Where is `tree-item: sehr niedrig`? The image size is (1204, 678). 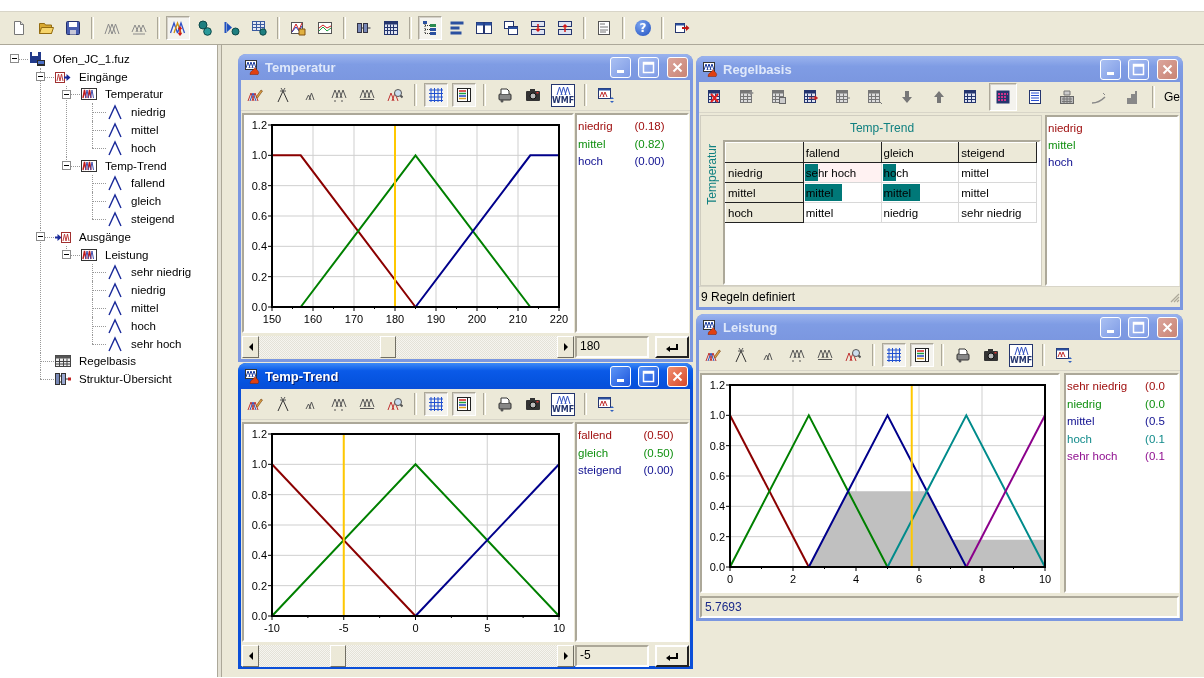
tree-item: sehr niedrig is located at coordinates (161, 272).